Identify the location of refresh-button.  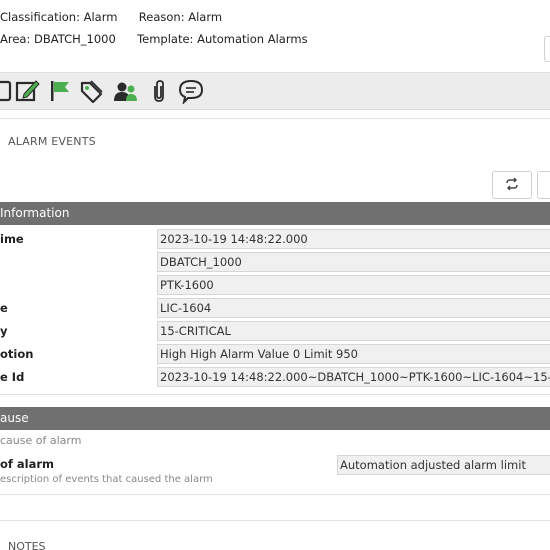
(512, 185).